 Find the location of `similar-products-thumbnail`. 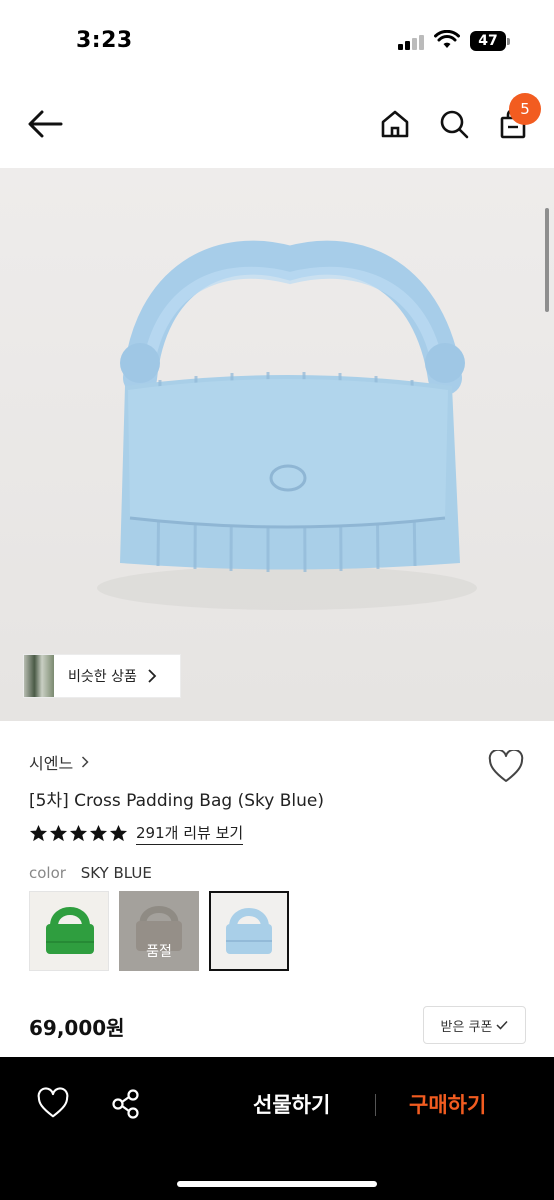

similar-products-thumbnail is located at coordinates (39, 676).